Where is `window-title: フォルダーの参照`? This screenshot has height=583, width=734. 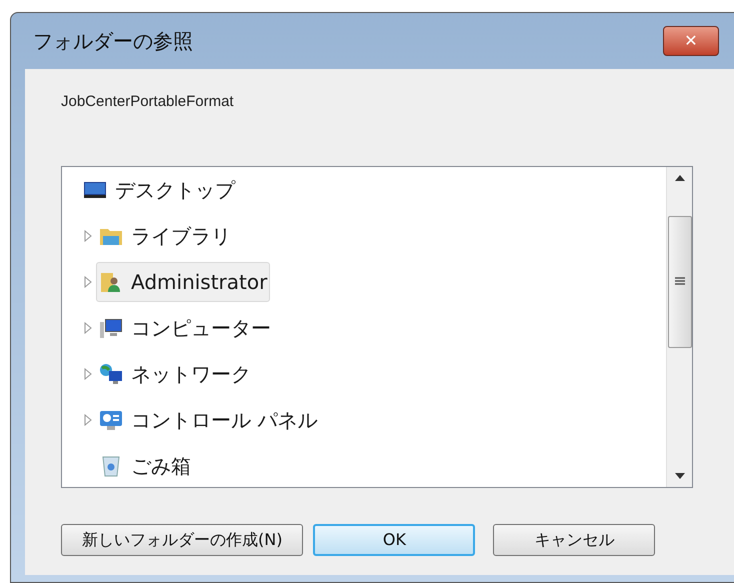
window-title: フォルダーの参照 is located at coordinates (113, 41).